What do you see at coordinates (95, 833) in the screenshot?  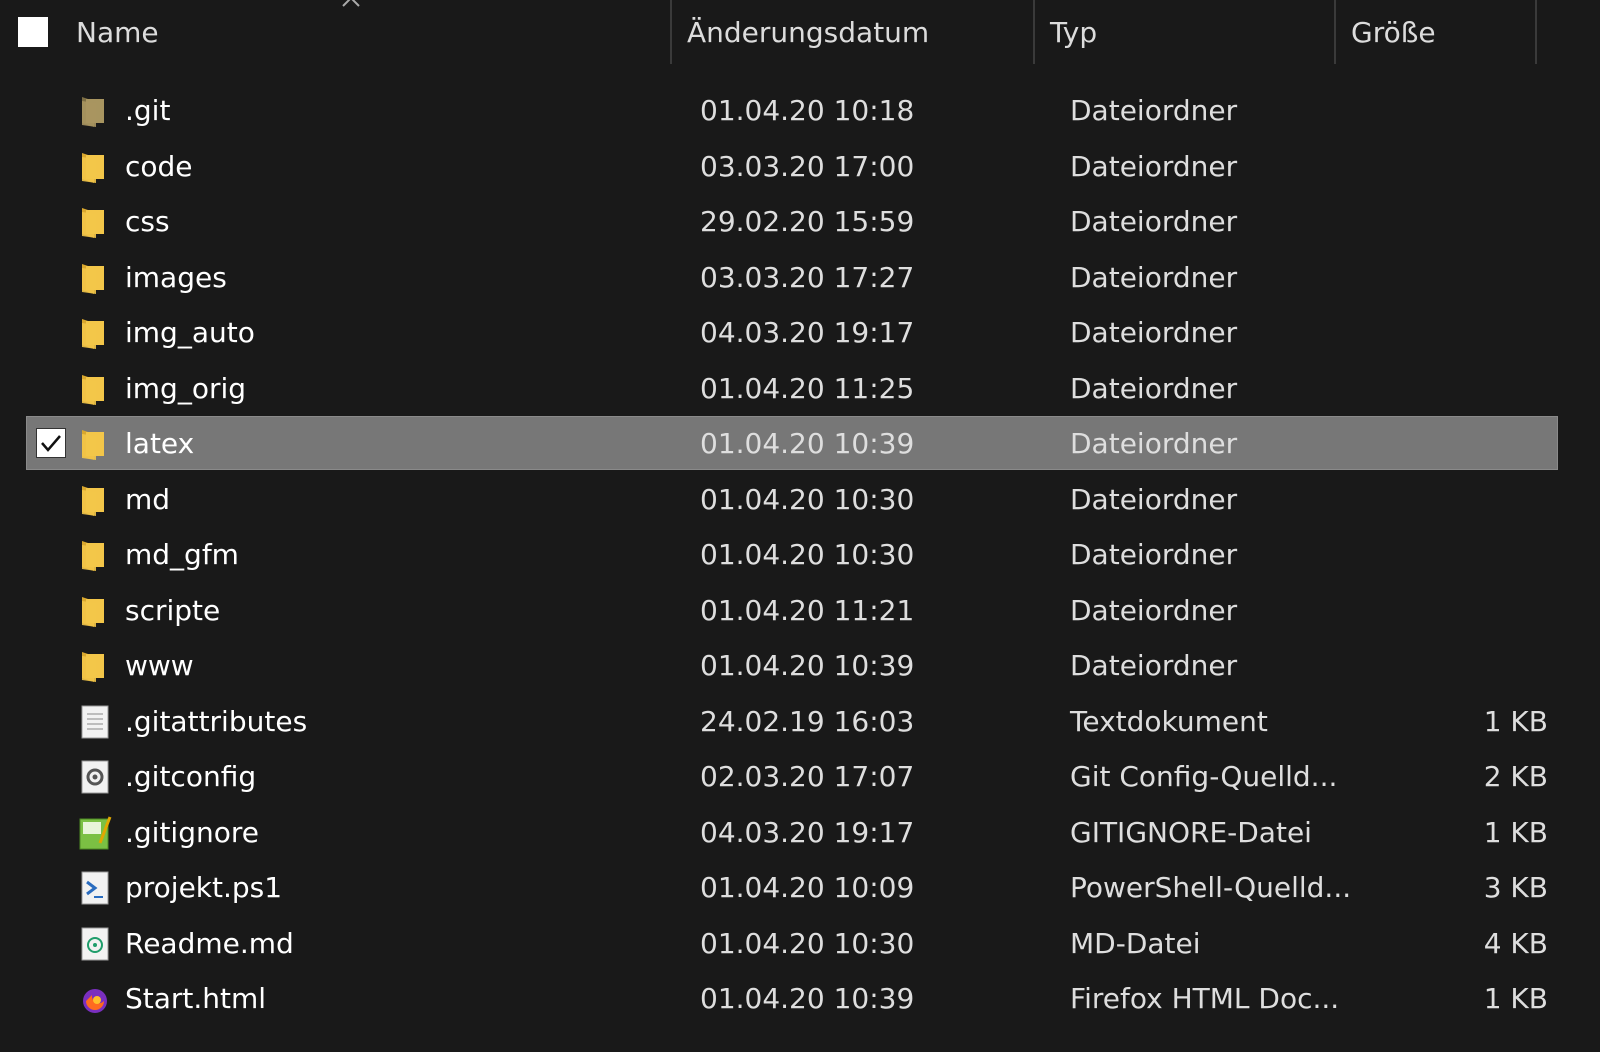 I see `gitignore-file-icon` at bounding box center [95, 833].